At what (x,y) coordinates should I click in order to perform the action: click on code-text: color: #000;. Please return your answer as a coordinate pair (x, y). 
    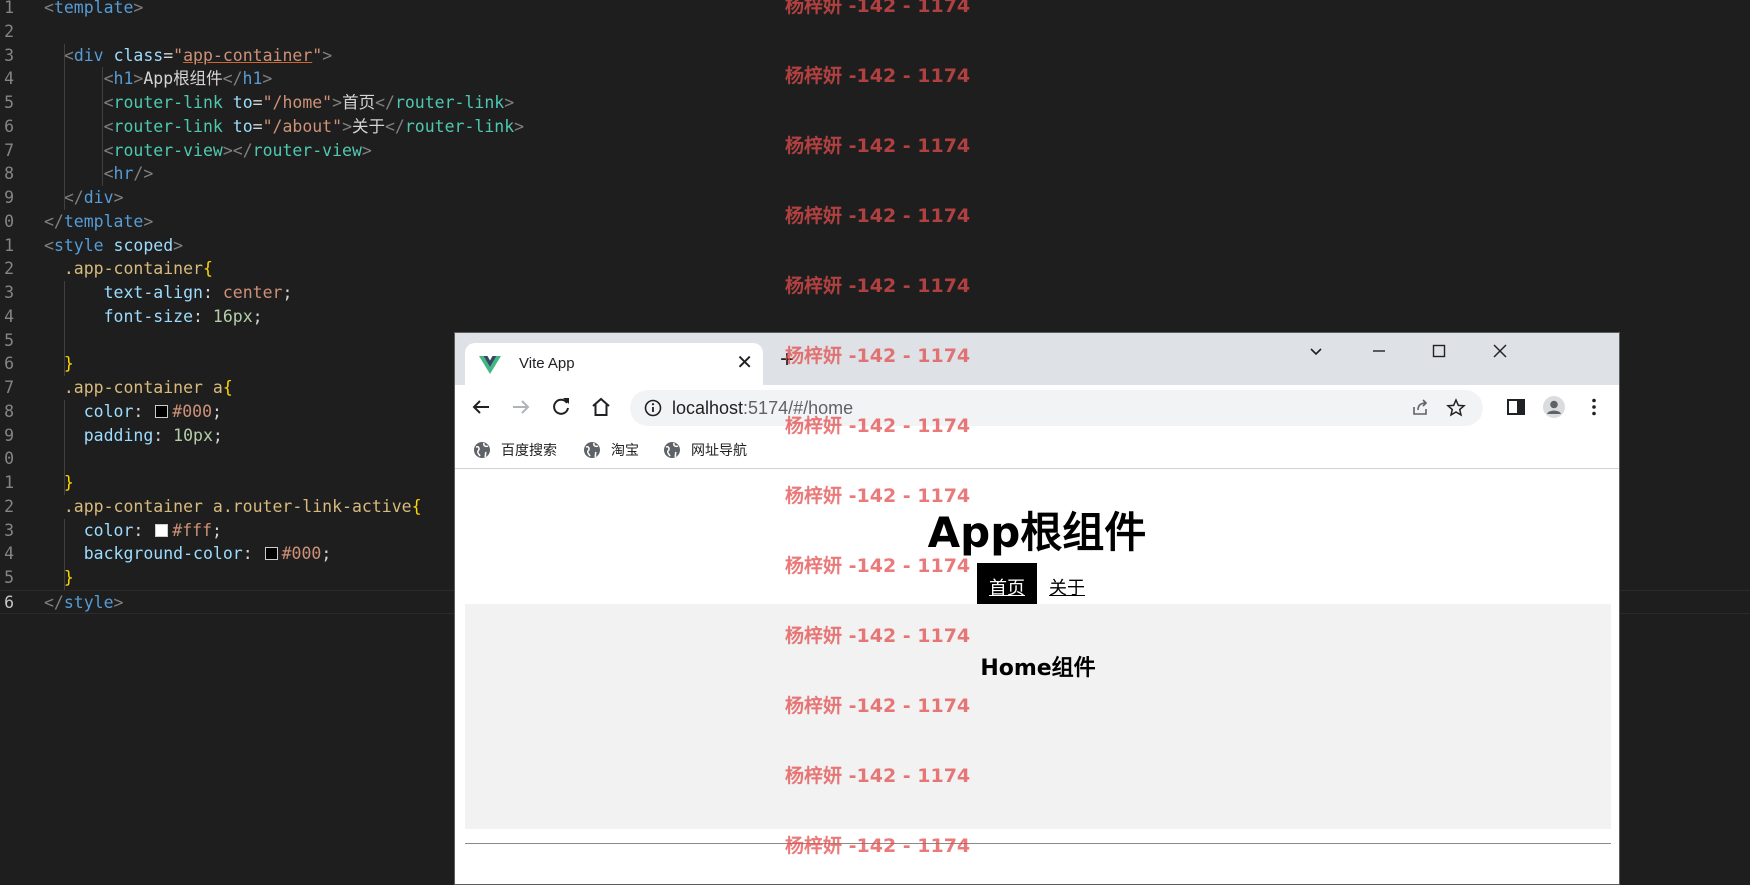
    Looking at the image, I should click on (152, 411).